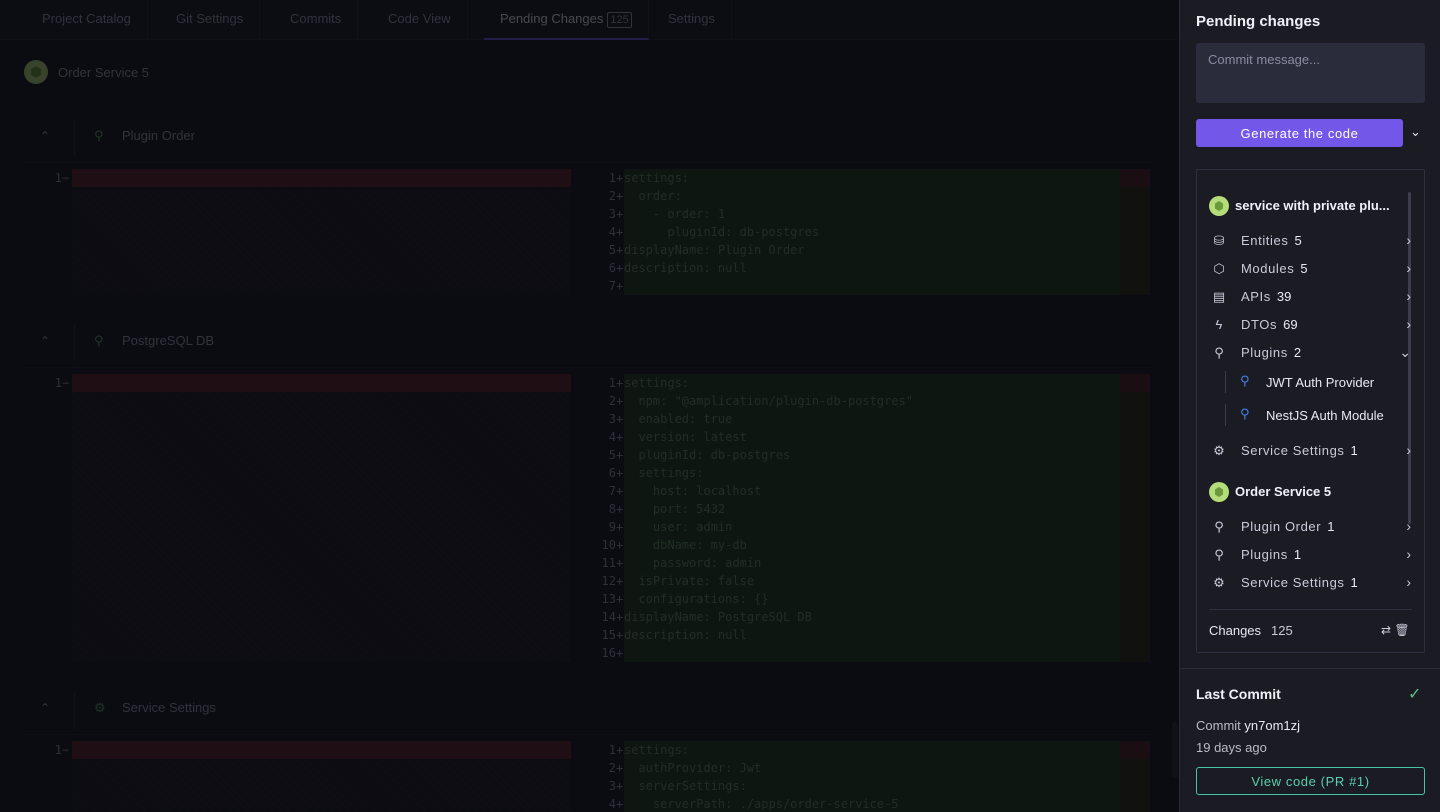  Describe the element at coordinates (863, 232) in the screenshot. I see `diff-line: 4 + pluginId: db-postgres` at that location.